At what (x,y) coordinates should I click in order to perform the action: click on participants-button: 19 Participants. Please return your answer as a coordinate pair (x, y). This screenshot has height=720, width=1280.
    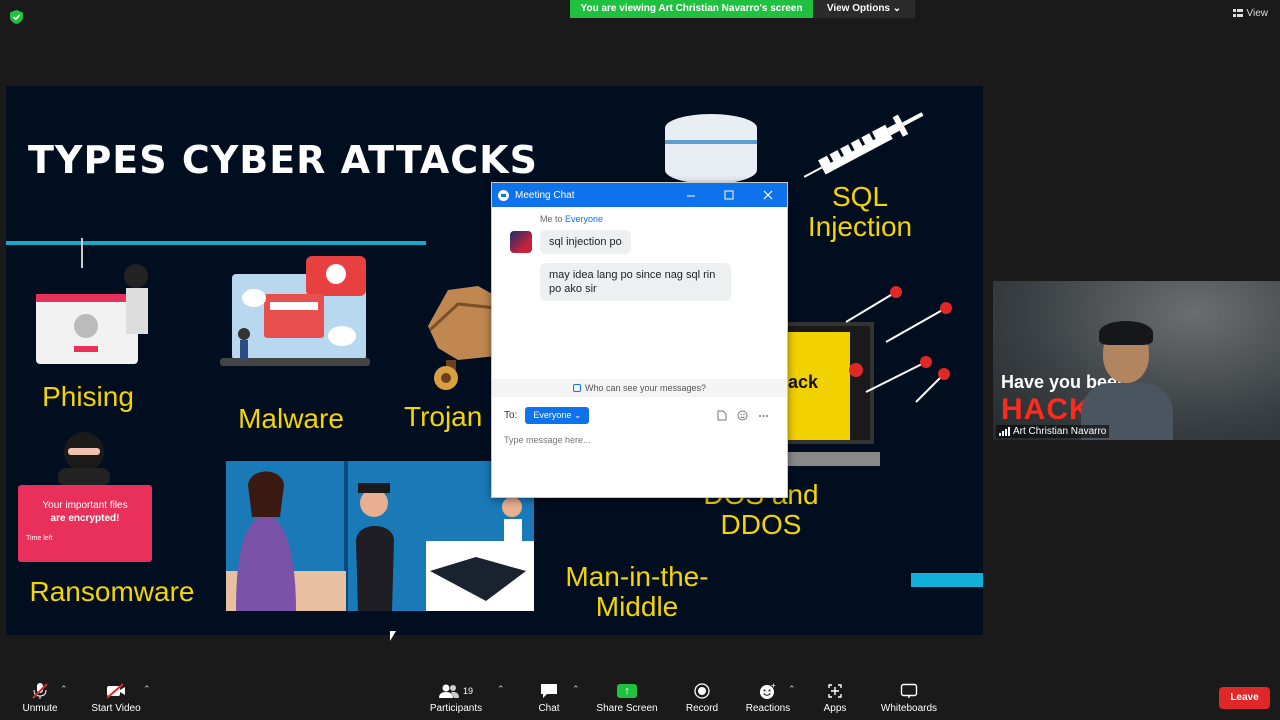
    Looking at the image, I should click on (456, 698).